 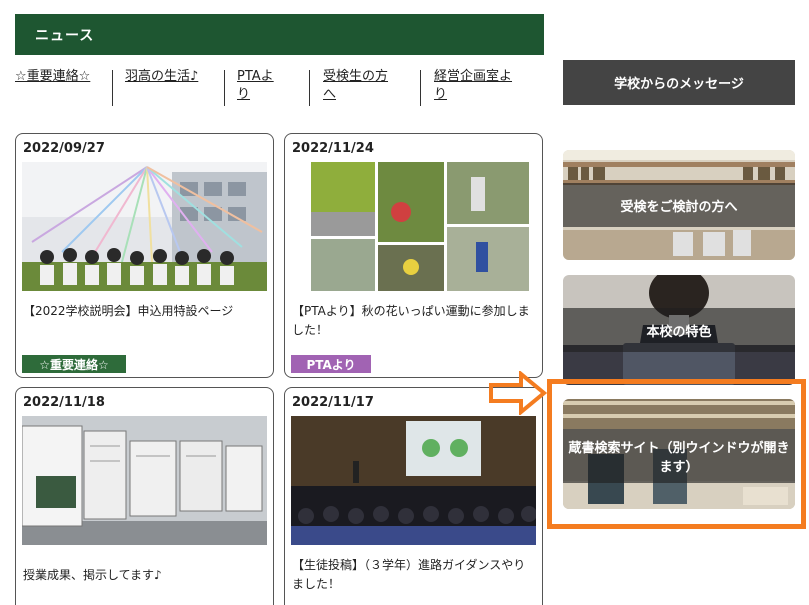 I want to click on card-image-auditorium, so click(x=413, y=480).